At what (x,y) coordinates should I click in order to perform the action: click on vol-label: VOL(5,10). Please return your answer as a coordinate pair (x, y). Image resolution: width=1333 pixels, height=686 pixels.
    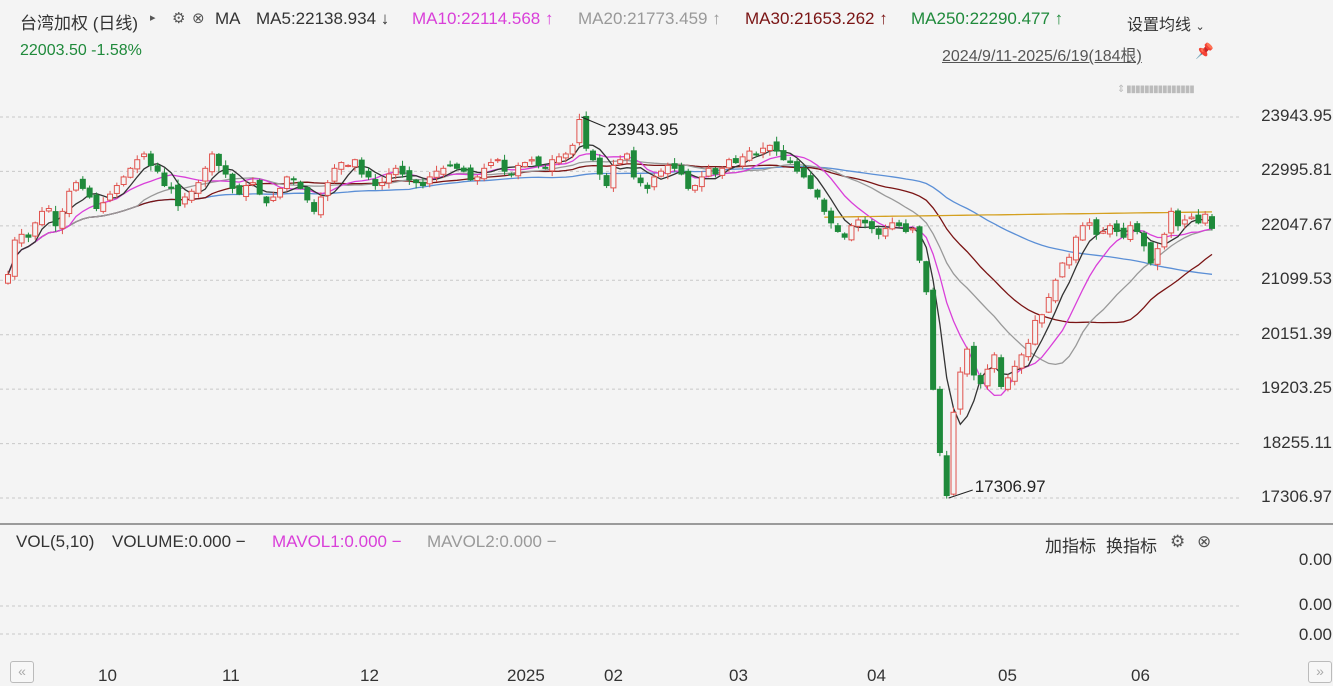
    Looking at the image, I should click on (55, 541).